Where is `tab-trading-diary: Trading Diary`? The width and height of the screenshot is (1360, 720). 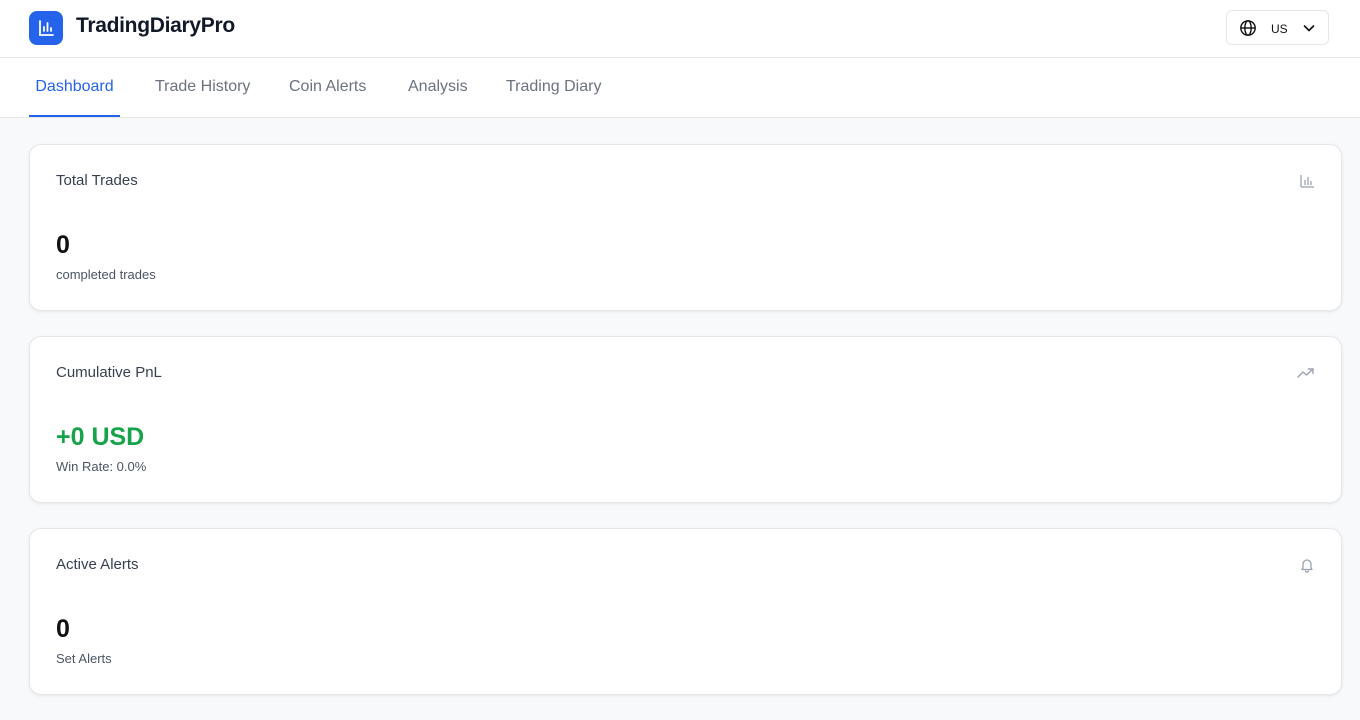
tab-trading-diary: Trading Diary is located at coordinates (553, 87).